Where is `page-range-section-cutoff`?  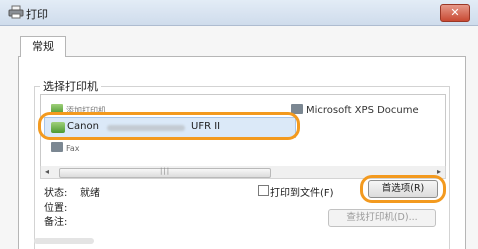
page-range-section-cutoff is located at coordinates (64, 241).